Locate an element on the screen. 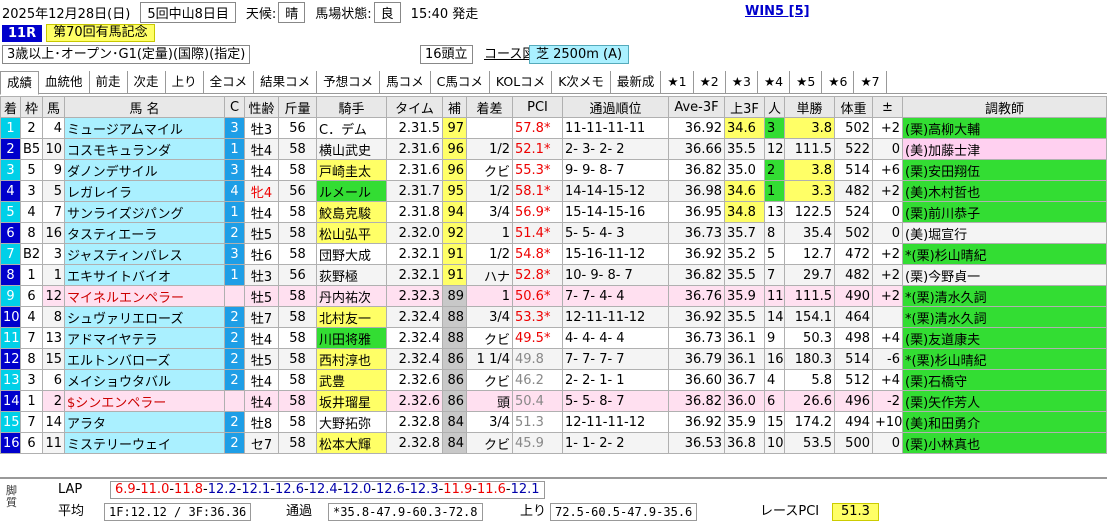  column-header: 枠 is located at coordinates (31, 107).